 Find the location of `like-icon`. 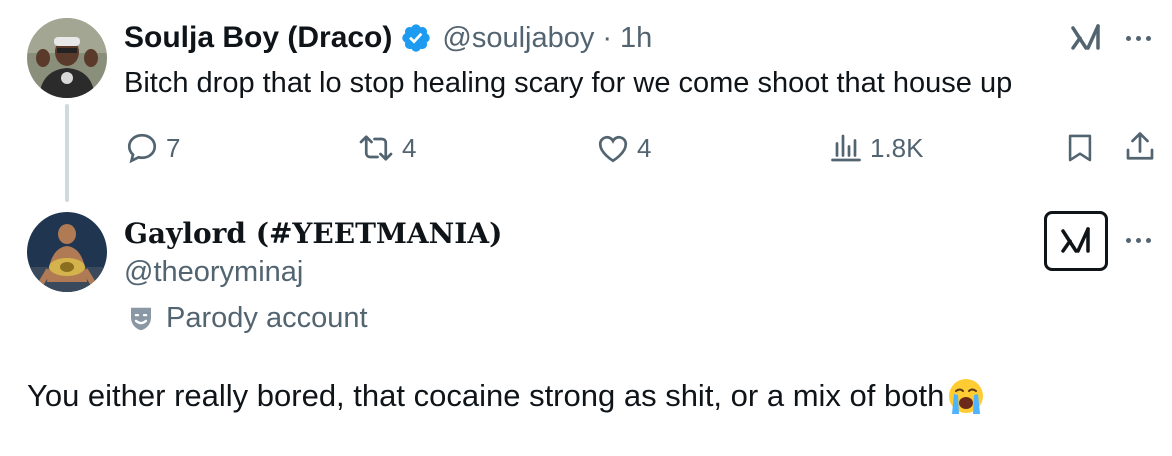

like-icon is located at coordinates (613, 149).